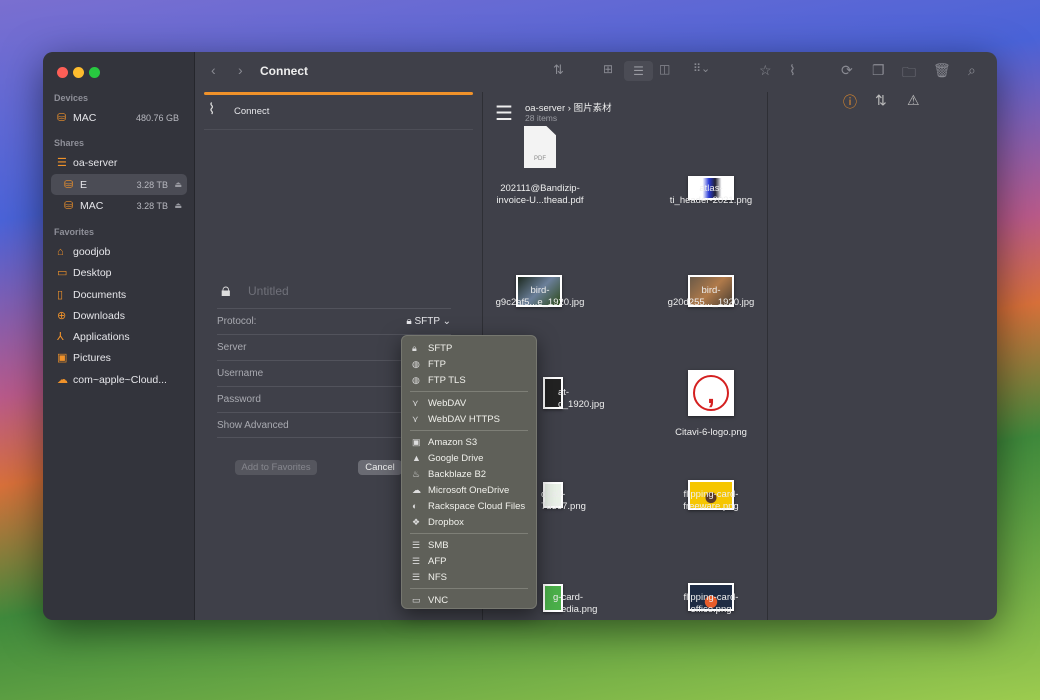  What do you see at coordinates (416, 599) in the screenshot?
I see `screen-icon: ▭` at bounding box center [416, 599].